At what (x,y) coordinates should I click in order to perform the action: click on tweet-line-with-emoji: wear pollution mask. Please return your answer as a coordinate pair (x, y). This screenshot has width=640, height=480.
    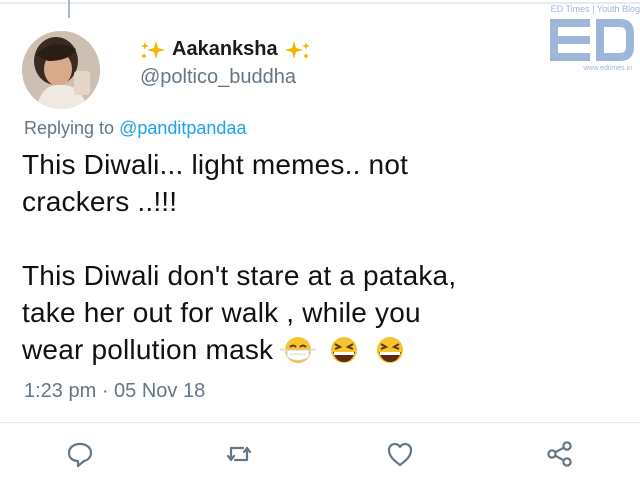
    Looking at the image, I should click on (322, 349).